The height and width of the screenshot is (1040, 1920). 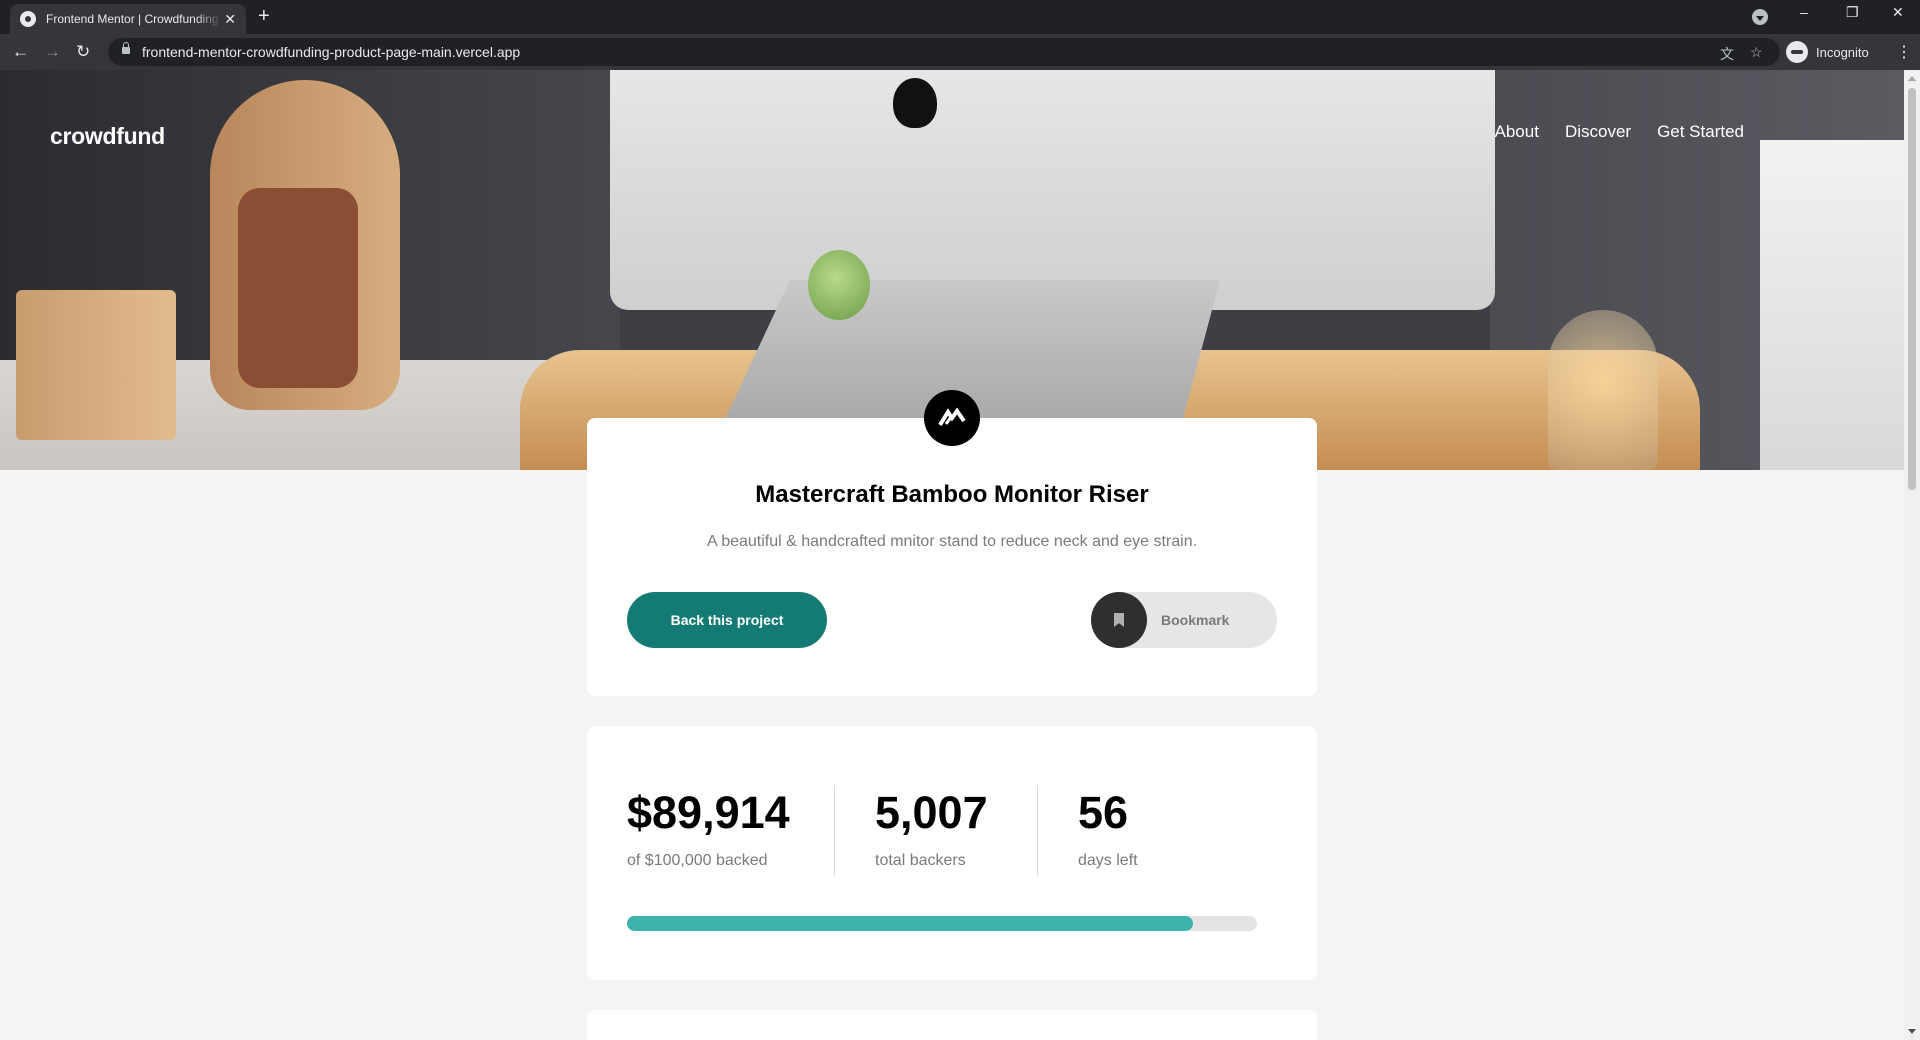 I want to click on reload-icon: ↻, so click(x=83, y=52).